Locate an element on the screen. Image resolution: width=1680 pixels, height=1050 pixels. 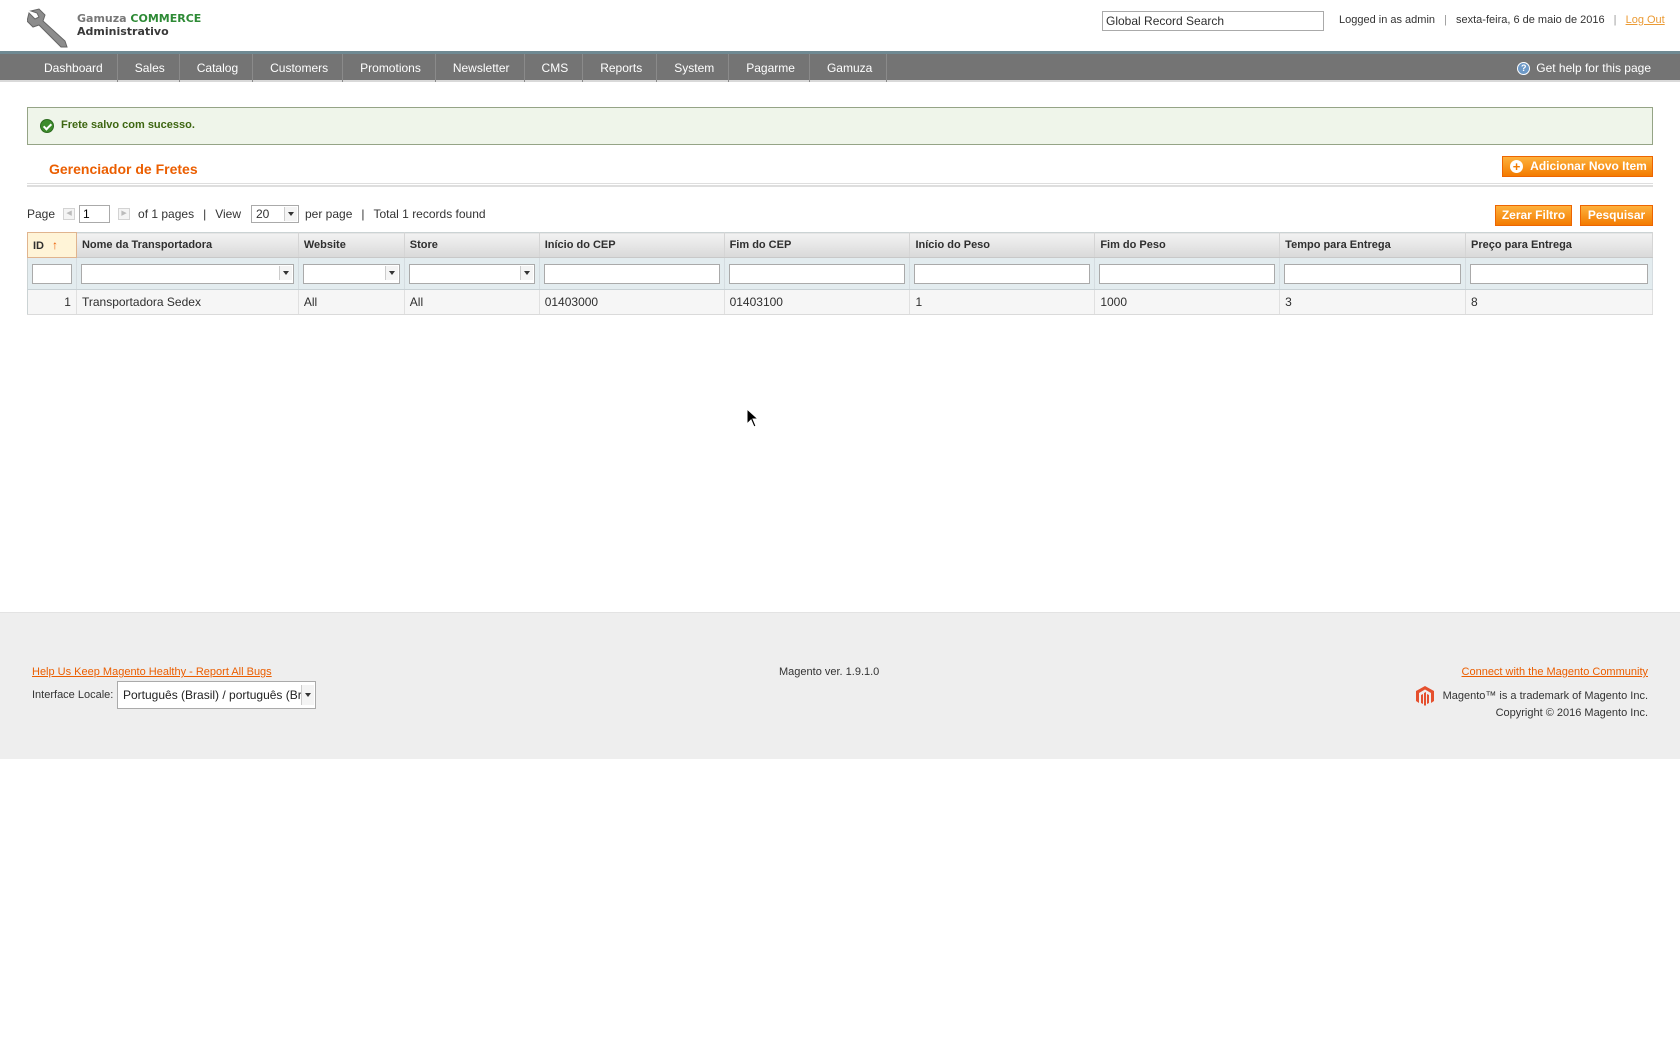
page-number-input is located at coordinates (95, 214).